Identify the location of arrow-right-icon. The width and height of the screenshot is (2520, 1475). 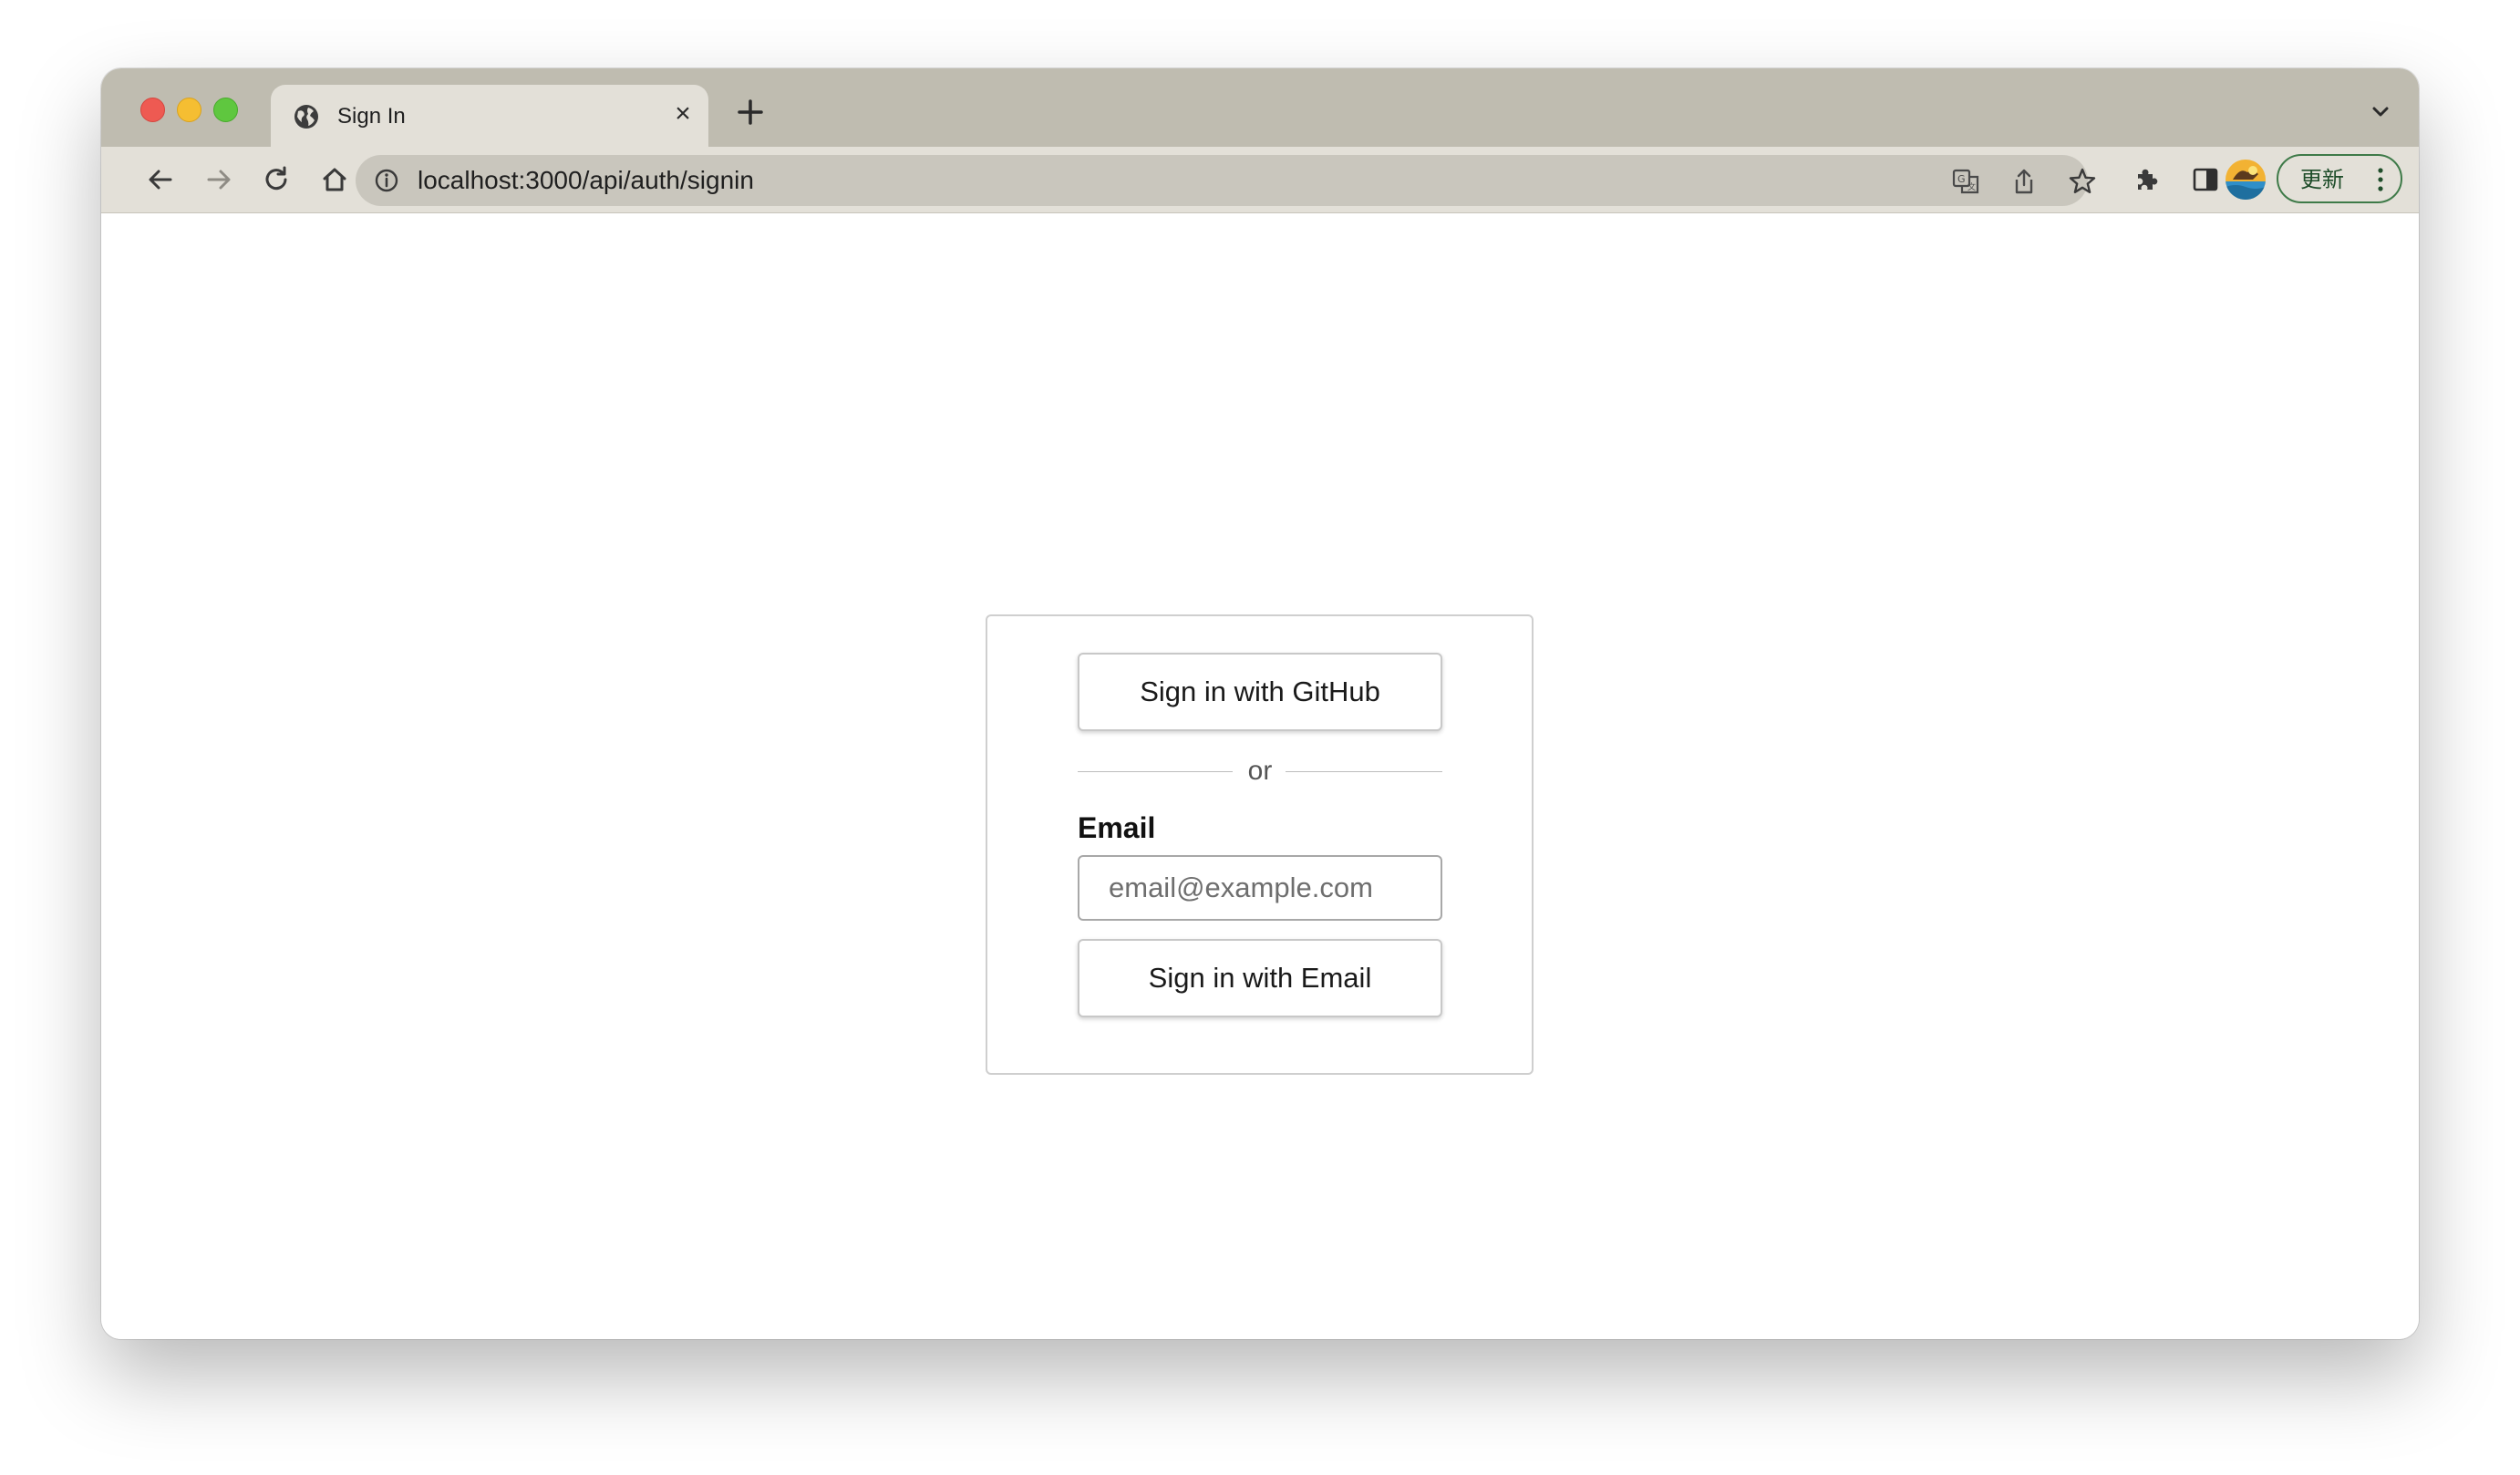
(219, 179).